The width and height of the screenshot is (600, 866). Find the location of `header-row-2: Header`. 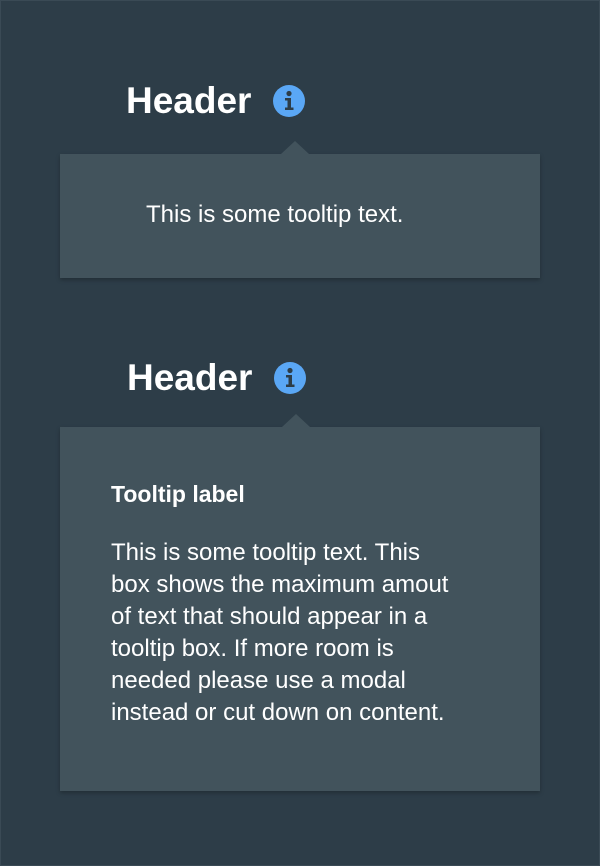

header-row-2: Header is located at coordinates (217, 377).